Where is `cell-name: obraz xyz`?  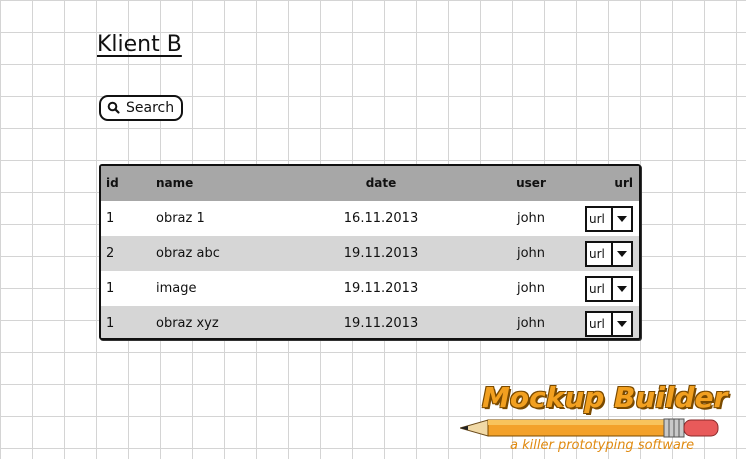 cell-name: obraz xyz is located at coordinates (187, 323).